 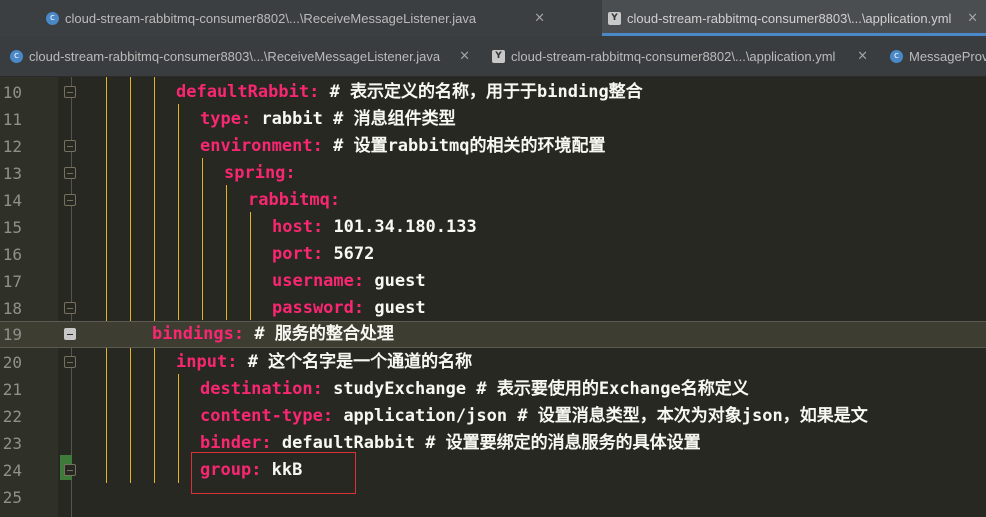 What do you see at coordinates (12, 362) in the screenshot?
I see `line-number: 20` at bounding box center [12, 362].